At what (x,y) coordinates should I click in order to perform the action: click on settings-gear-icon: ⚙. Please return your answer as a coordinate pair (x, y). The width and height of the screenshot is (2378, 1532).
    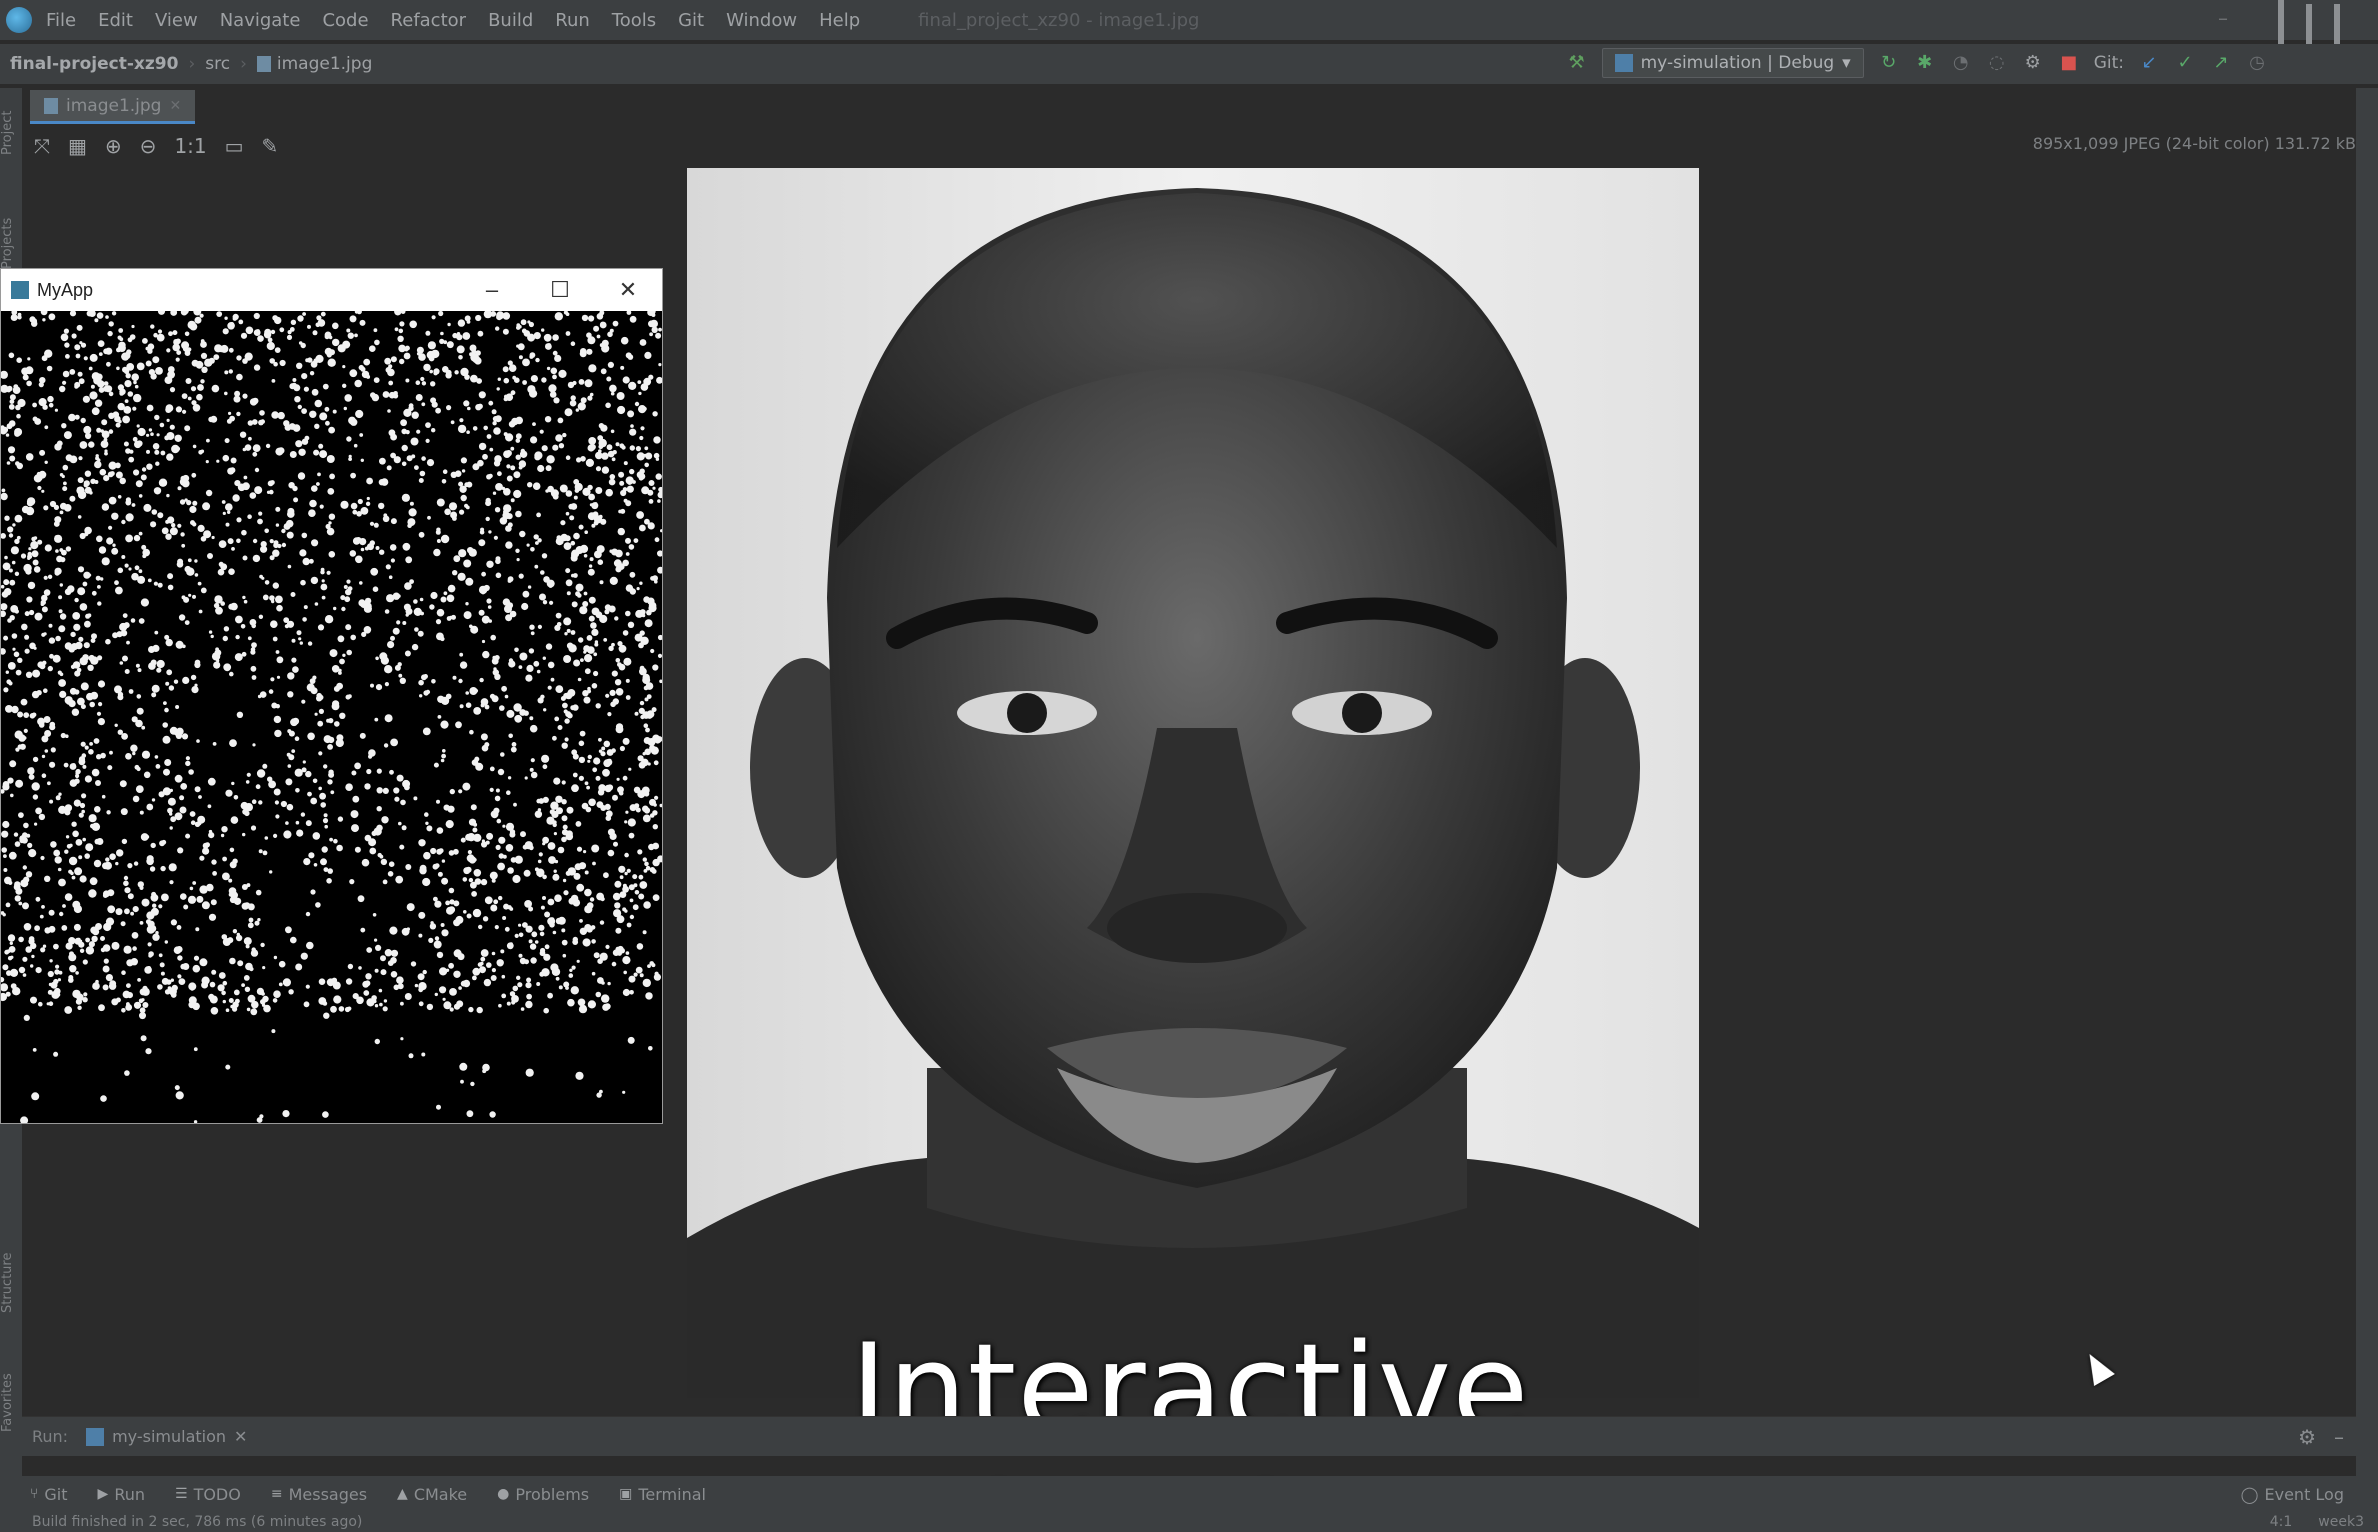
    Looking at the image, I should click on (2307, 1437).